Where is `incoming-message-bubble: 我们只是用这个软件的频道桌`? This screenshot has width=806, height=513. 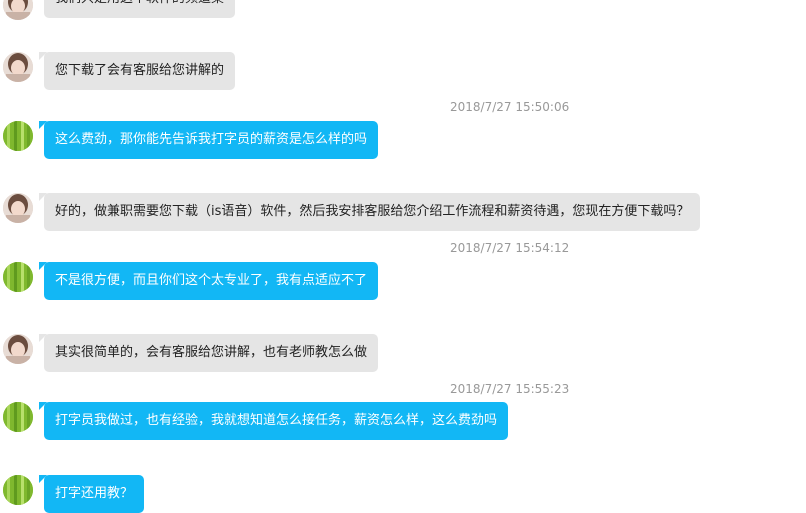 incoming-message-bubble: 我们只是用这个软件的频道桌 is located at coordinates (140, 9).